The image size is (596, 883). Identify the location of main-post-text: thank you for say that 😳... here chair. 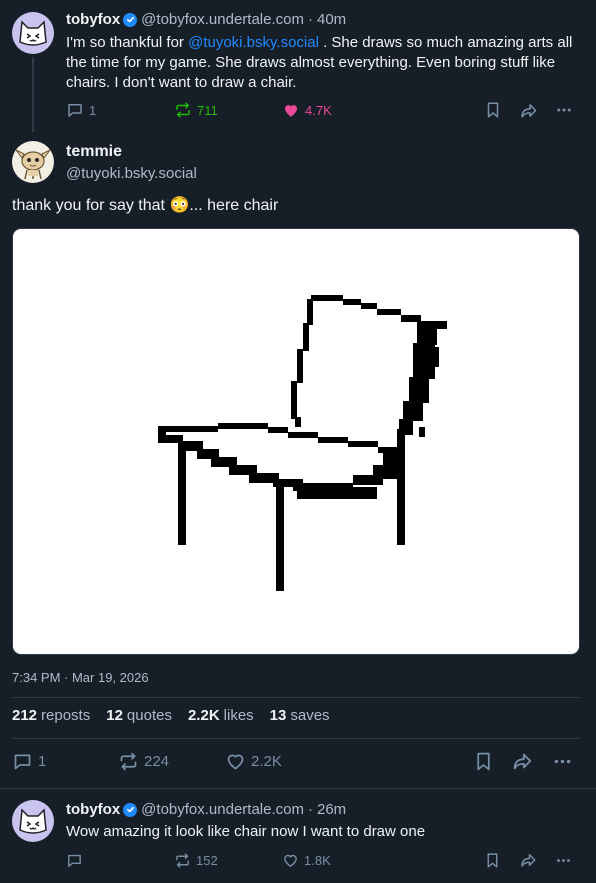
(145, 205).